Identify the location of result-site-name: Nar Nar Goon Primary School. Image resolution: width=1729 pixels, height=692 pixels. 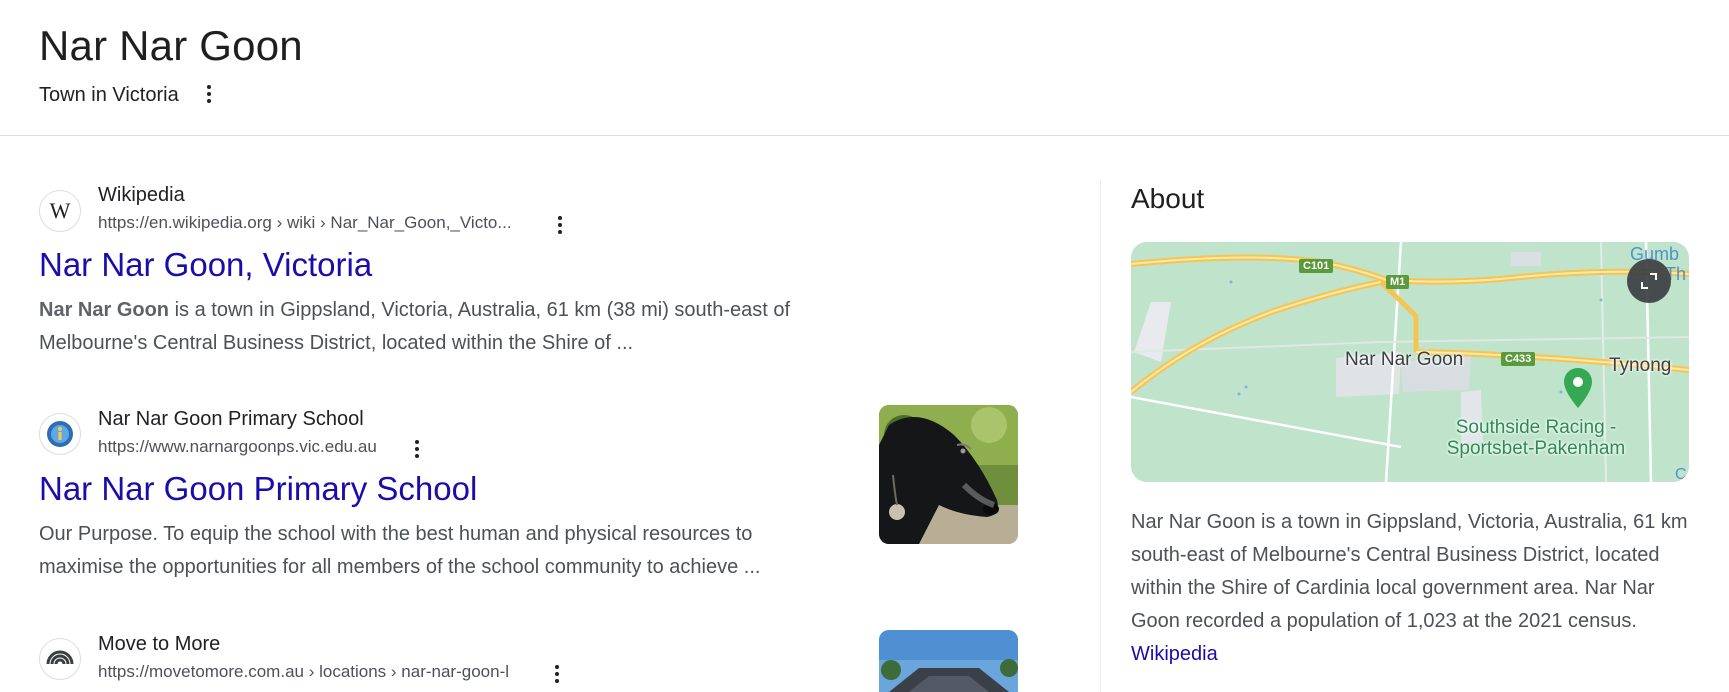
(231, 419).